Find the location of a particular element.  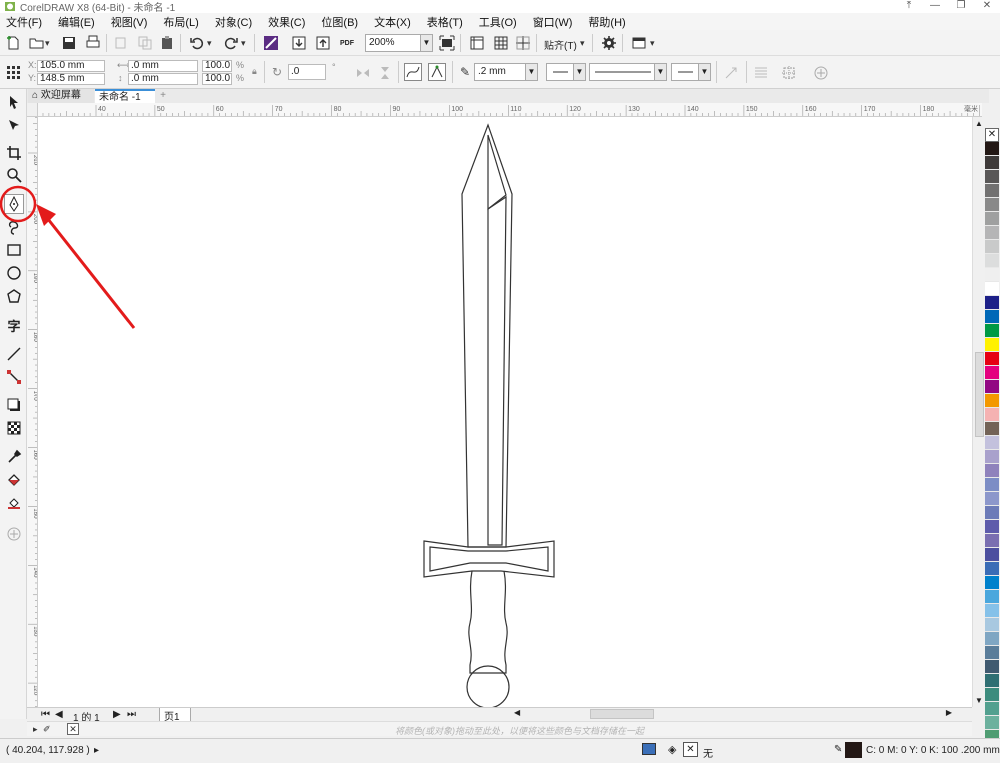

vertical-scrollbar: ▲ ▼ is located at coordinates (978, 412).